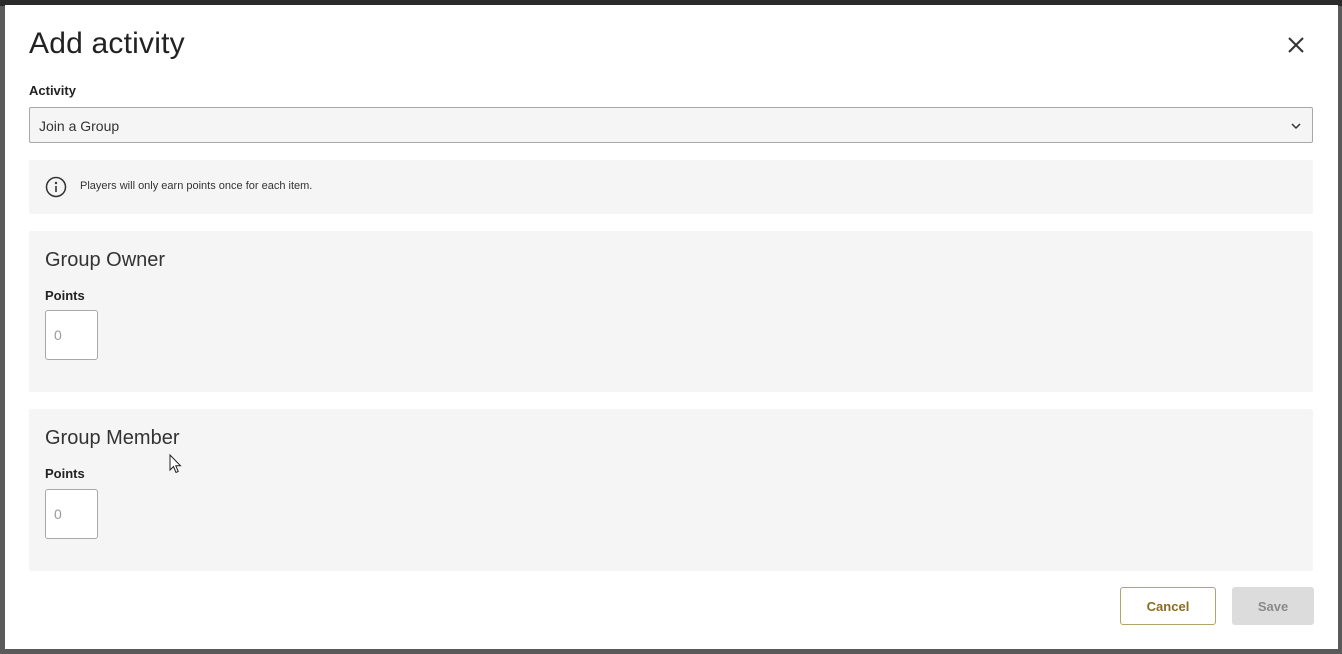 This screenshot has height=654, width=1342. Describe the element at coordinates (71, 514) in the screenshot. I see `group-member-points-input` at that location.